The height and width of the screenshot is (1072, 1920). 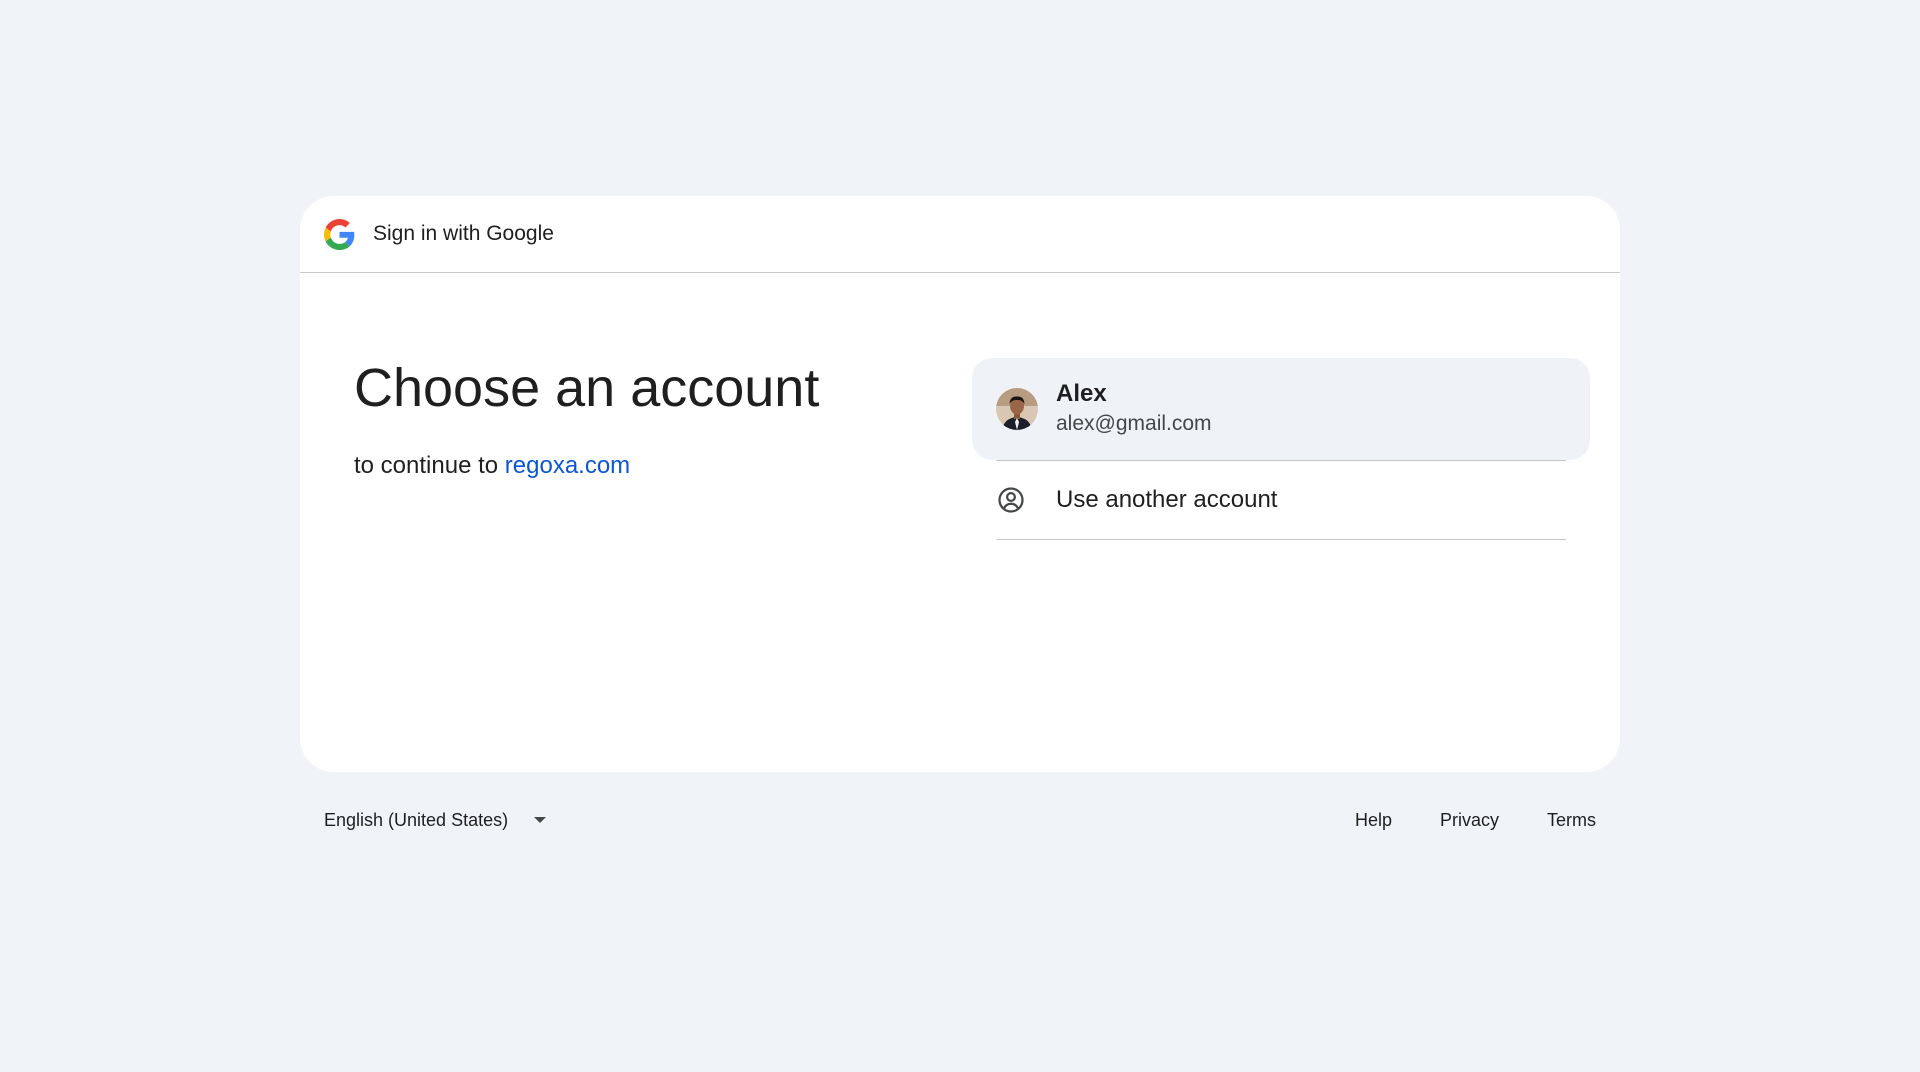 I want to click on site-link: regoxa.com, so click(x=567, y=465).